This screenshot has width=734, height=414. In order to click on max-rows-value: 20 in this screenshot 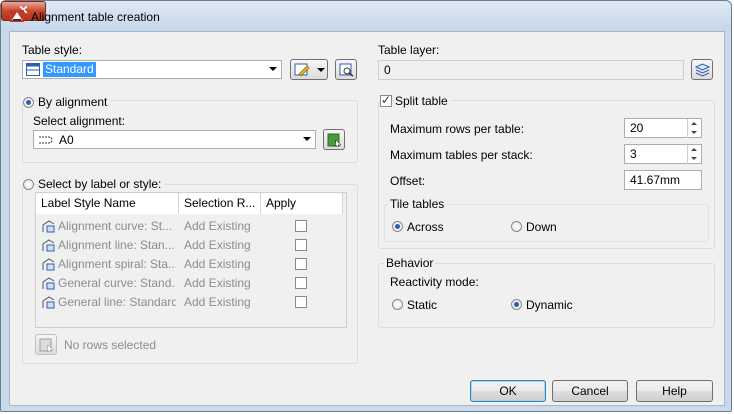, I will do `click(637, 128)`.